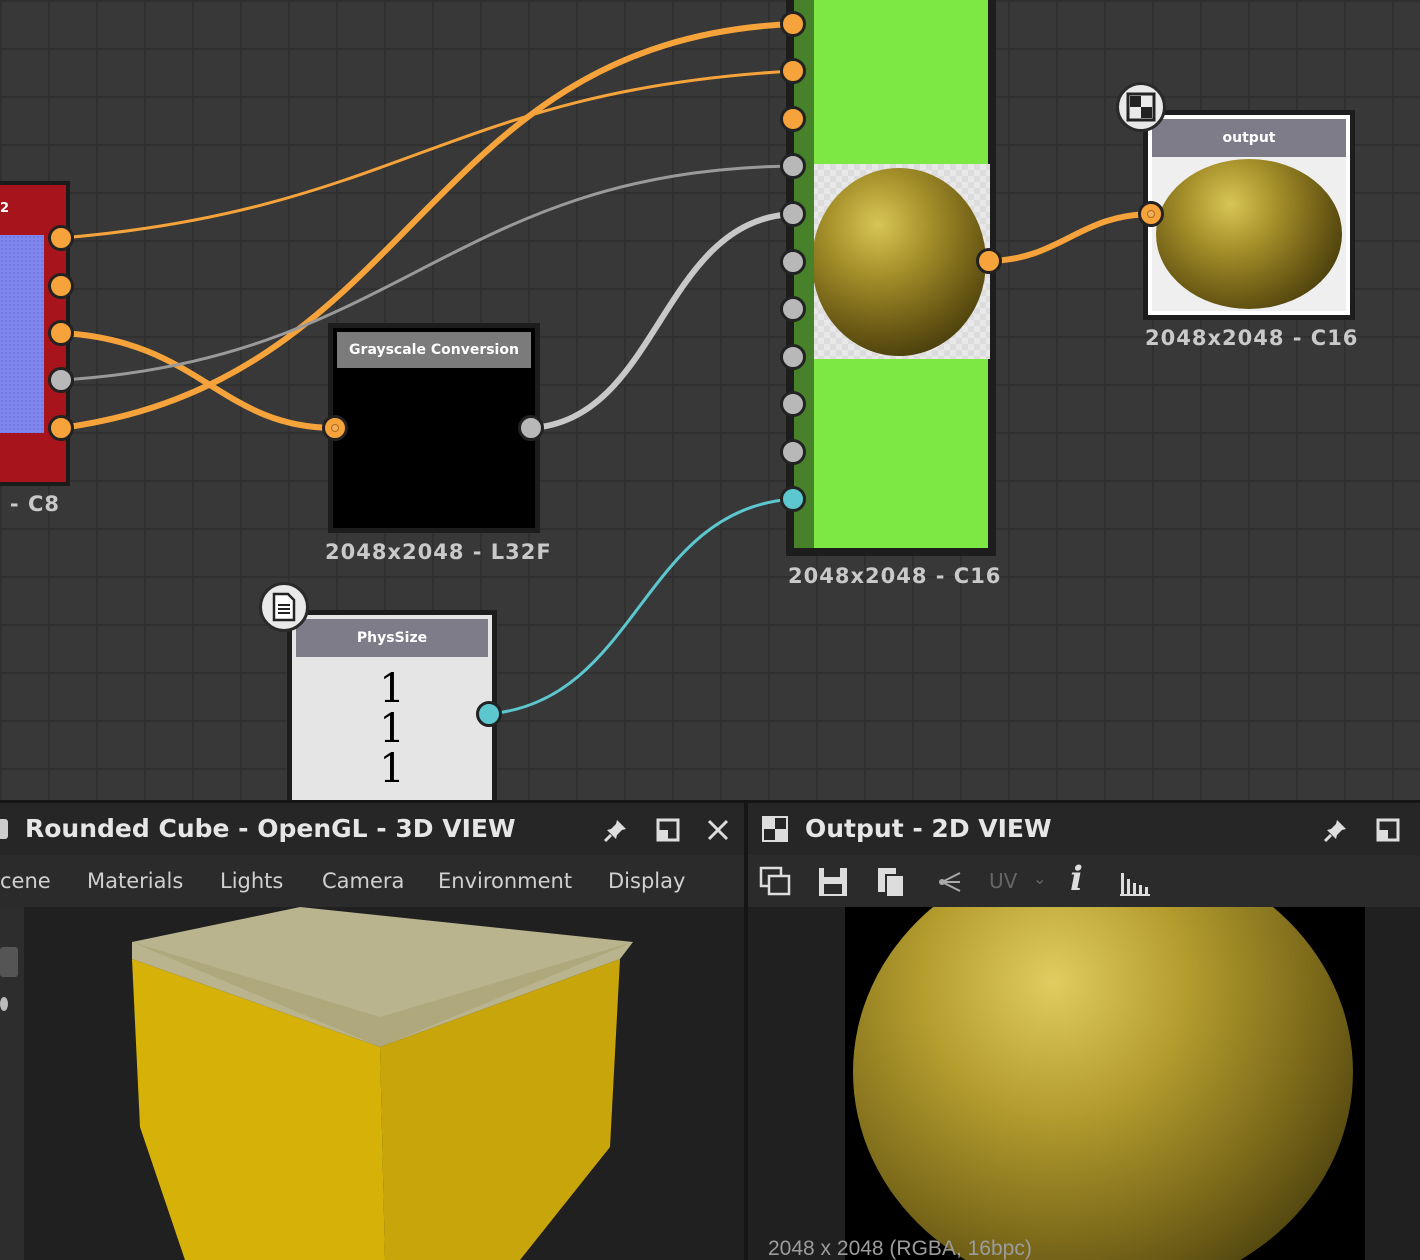 Image resolution: width=1420 pixels, height=1260 pixels. What do you see at coordinates (335, 428) in the screenshot?
I see `grayscale-input-port` at bounding box center [335, 428].